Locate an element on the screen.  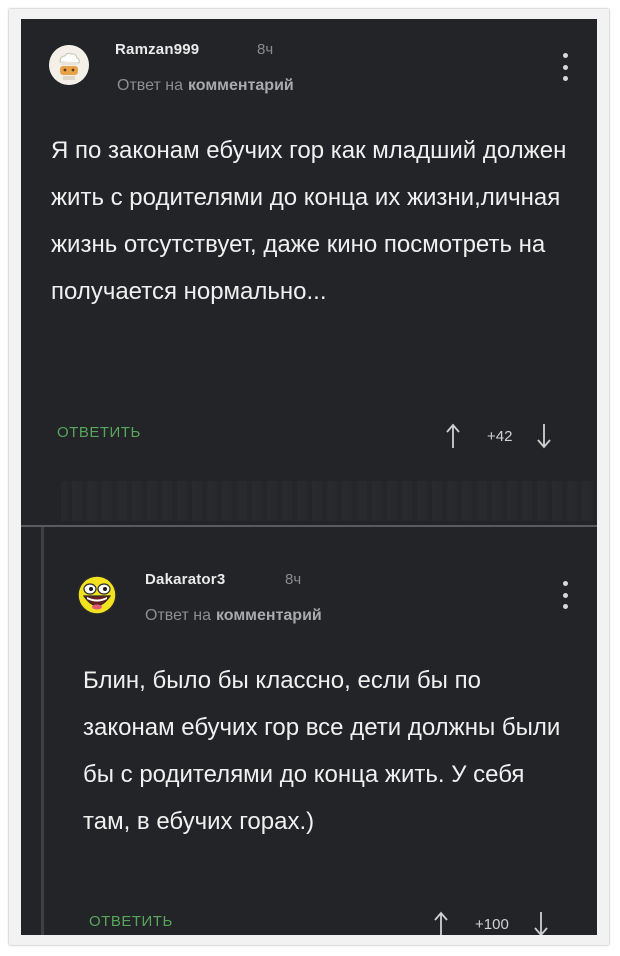
chef-cook-avatar-icon is located at coordinates (69, 65).